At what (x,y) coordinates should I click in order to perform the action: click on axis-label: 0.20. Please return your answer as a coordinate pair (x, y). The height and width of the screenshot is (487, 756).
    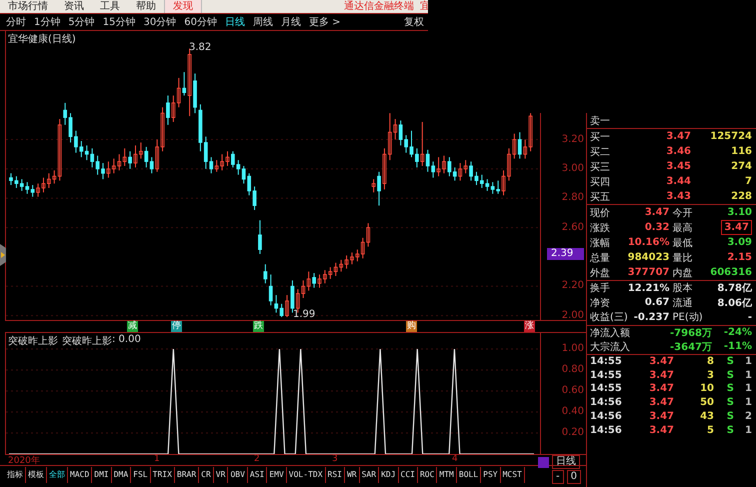
    Looking at the image, I should click on (573, 433).